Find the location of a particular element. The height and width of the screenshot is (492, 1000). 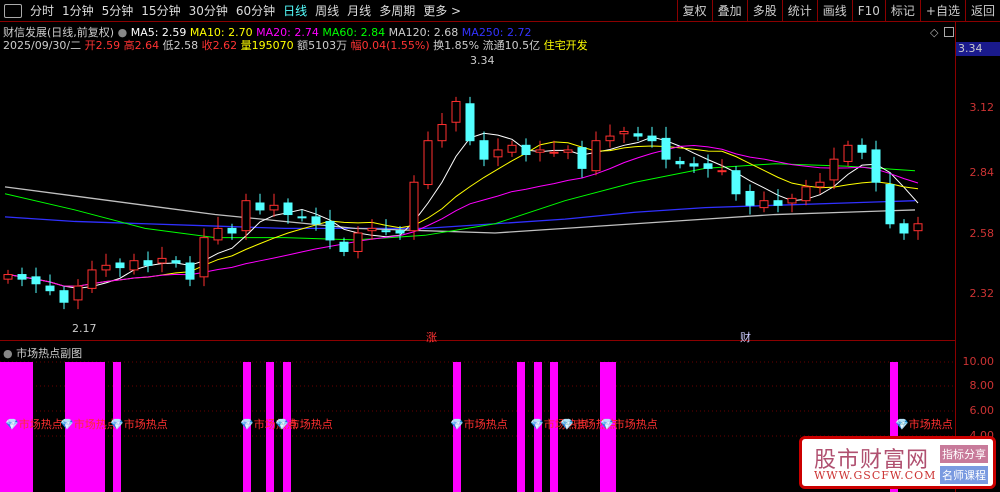

watermark-url: WWW.GSCFW.COM is located at coordinates (875, 475).